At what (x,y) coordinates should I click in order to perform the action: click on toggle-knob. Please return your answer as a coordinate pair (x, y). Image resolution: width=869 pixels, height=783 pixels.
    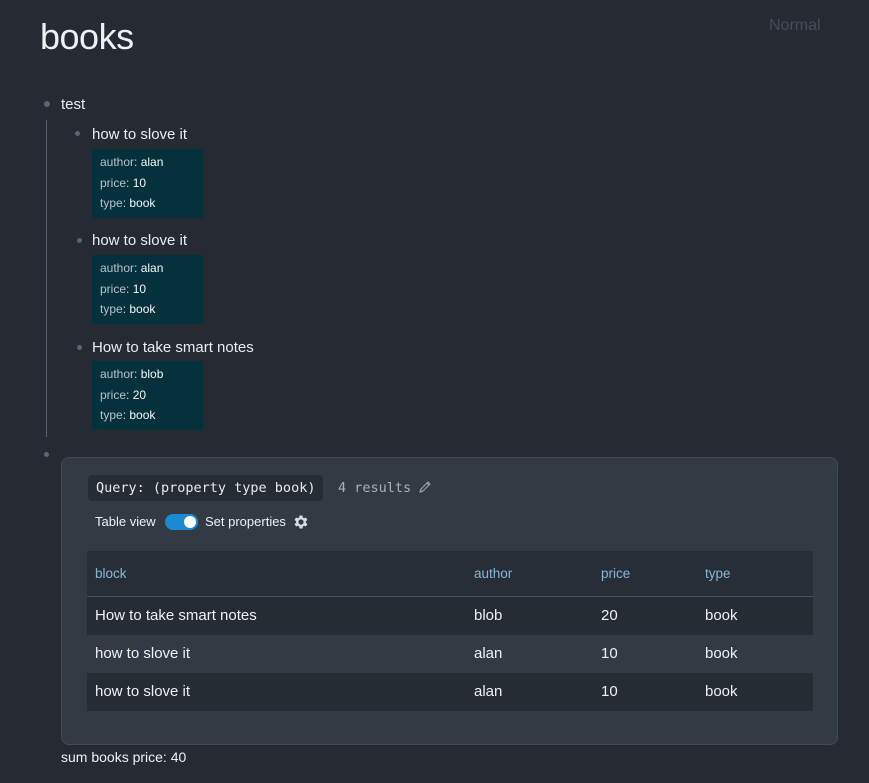
    Looking at the image, I should click on (190, 522).